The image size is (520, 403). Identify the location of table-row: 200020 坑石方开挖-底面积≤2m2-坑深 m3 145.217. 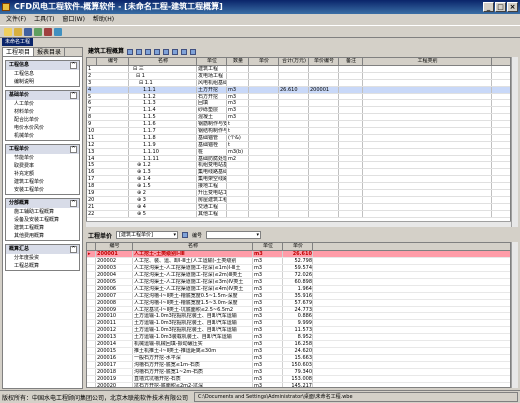
(298, 384).